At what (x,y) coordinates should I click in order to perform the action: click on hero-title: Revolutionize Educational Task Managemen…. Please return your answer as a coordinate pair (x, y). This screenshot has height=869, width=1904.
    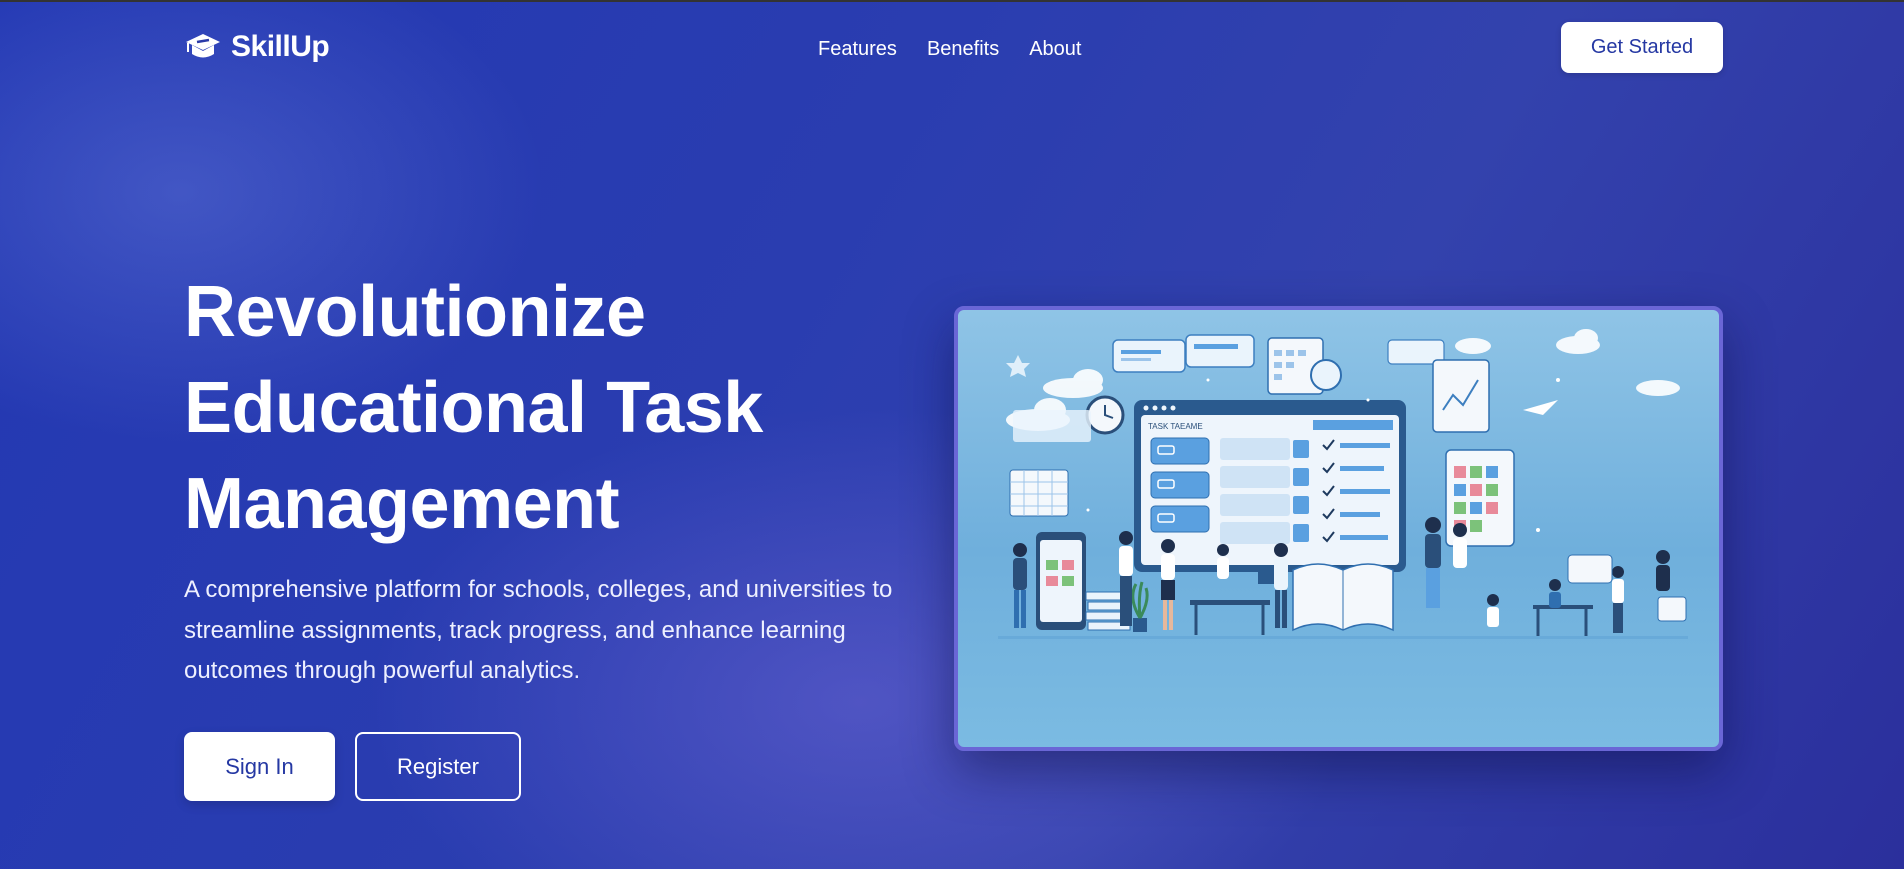
    Looking at the image, I should click on (473, 408).